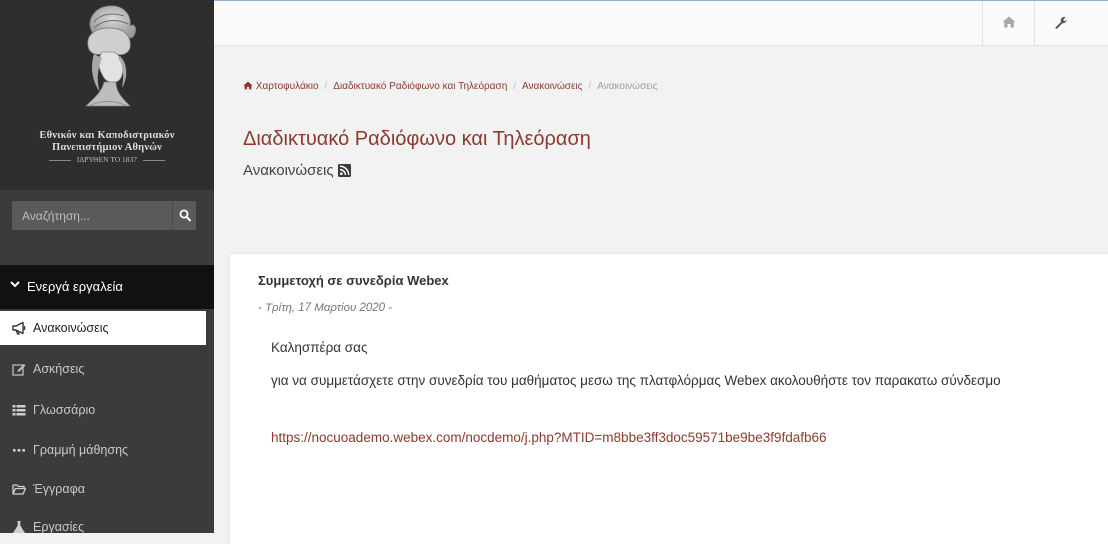  What do you see at coordinates (552, 86) in the screenshot?
I see `breadcrumb-announcements: Ανακοινώσεις` at bounding box center [552, 86].